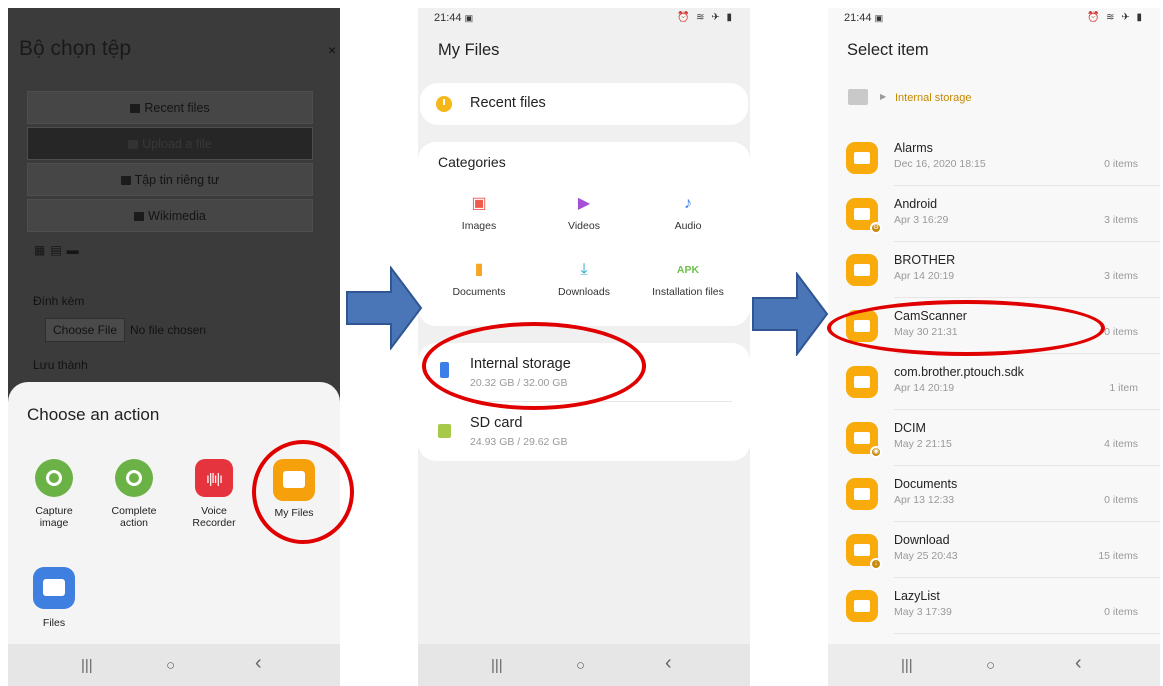  Describe the element at coordinates (921, 220) in the screenshot. I see `folder-date: Apr 3 16:29` at that location.